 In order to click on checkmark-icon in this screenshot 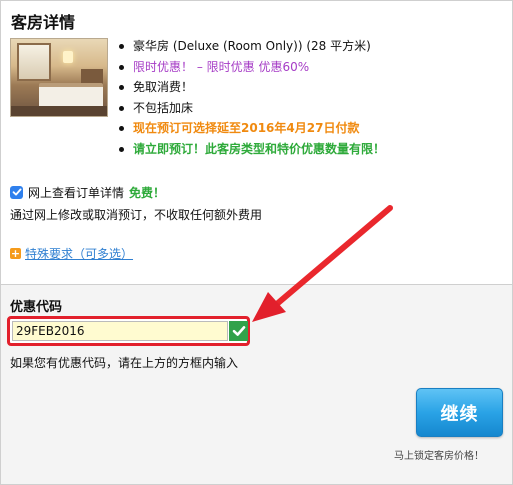, I will do `click(238, 331)`.